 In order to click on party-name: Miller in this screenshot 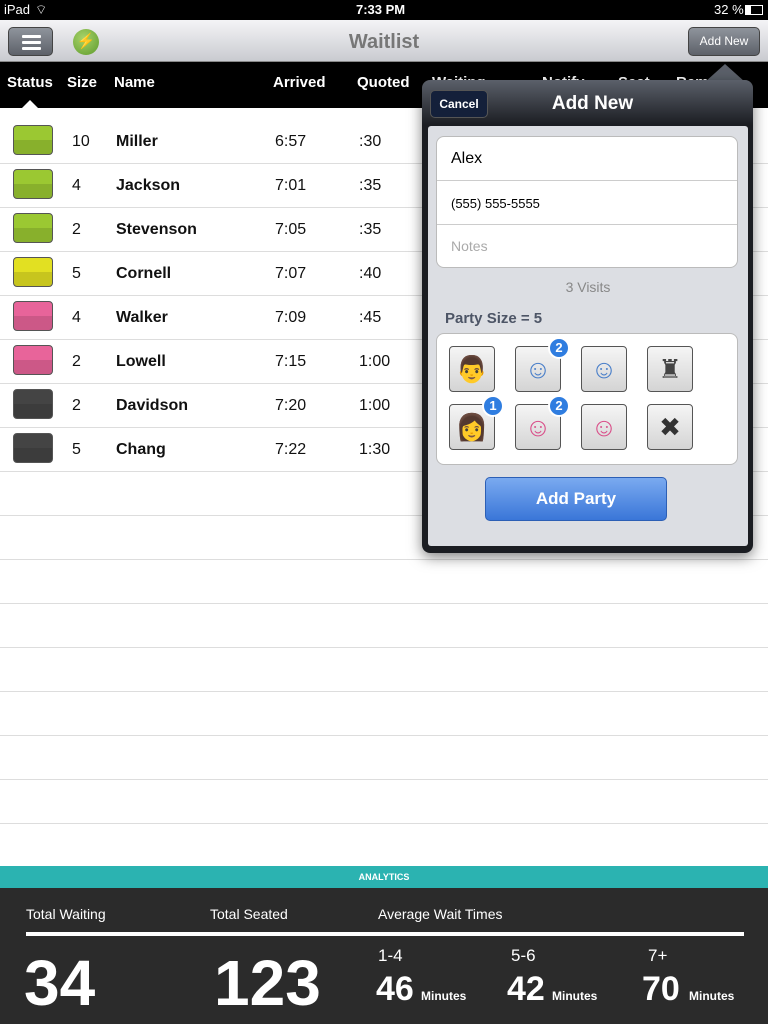, I will do `click(137, 141)`.